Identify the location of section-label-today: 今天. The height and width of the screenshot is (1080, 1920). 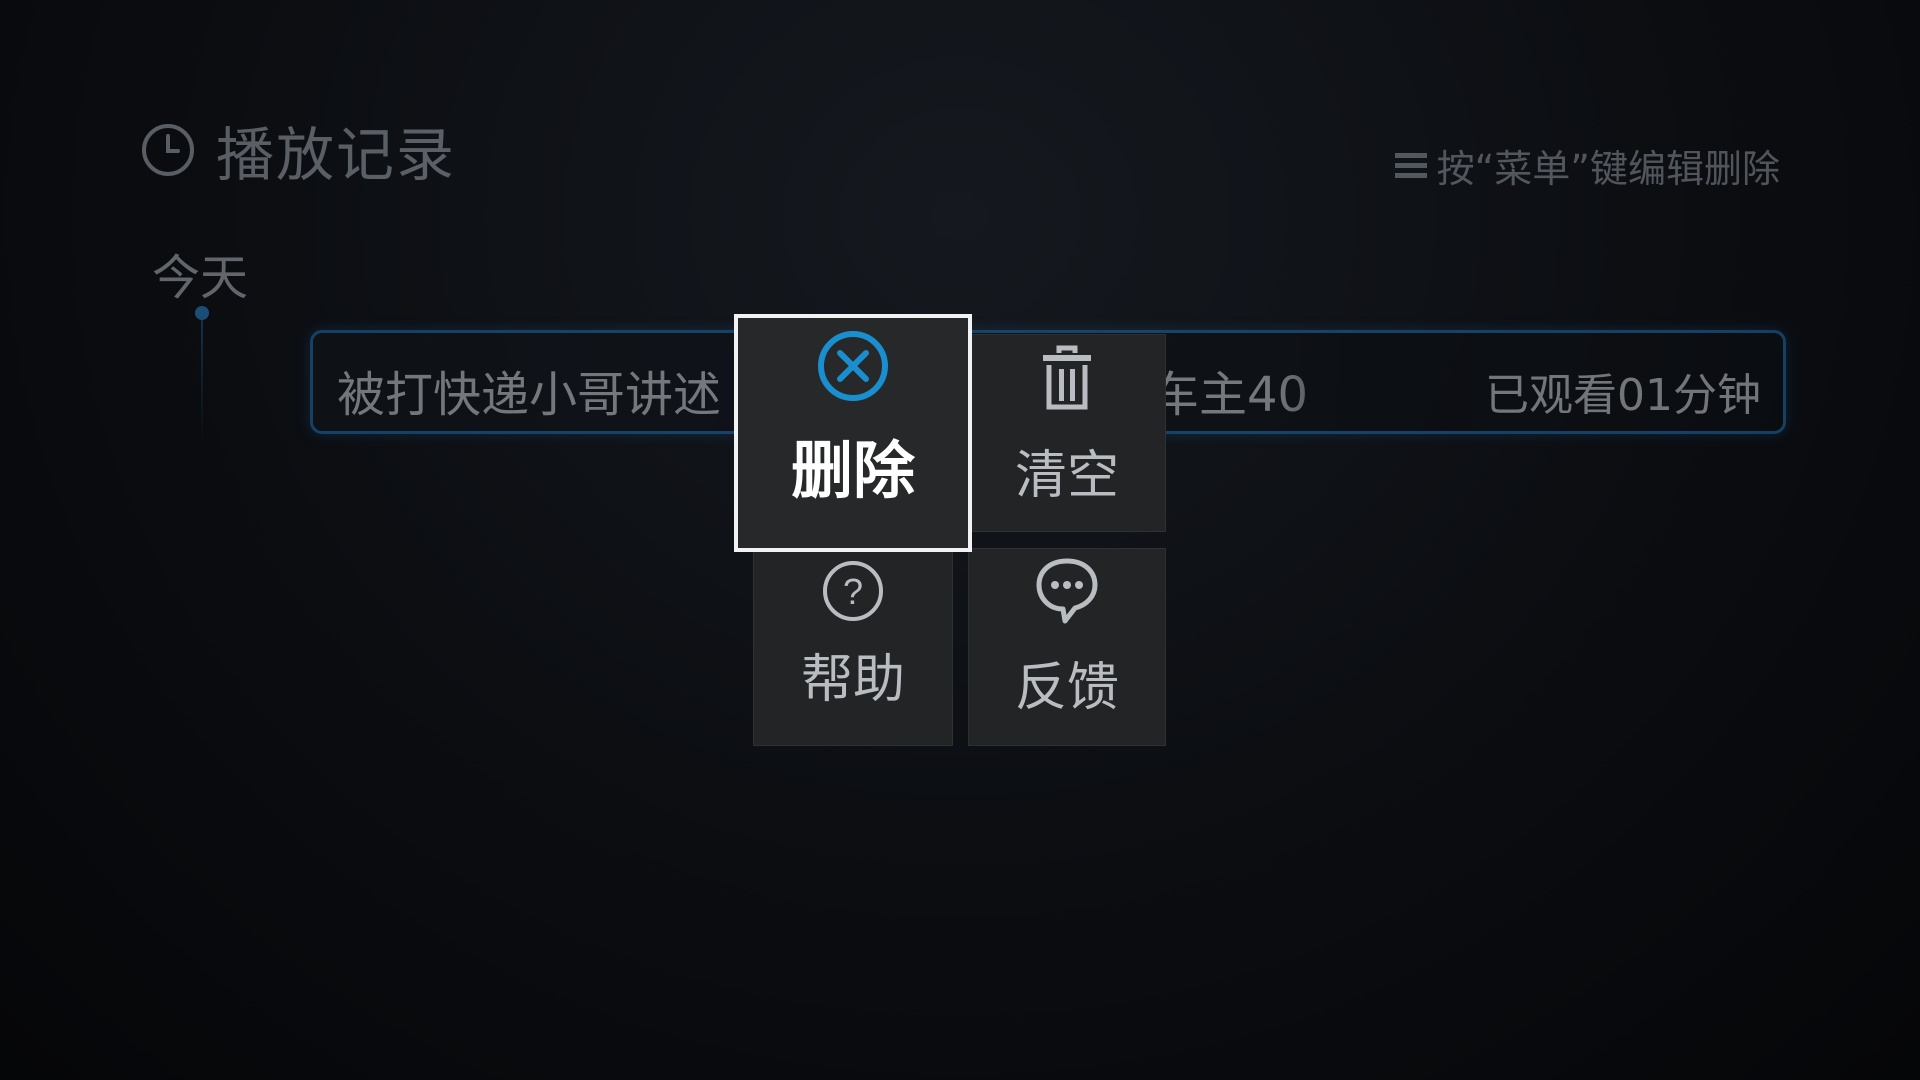
(200, 278).